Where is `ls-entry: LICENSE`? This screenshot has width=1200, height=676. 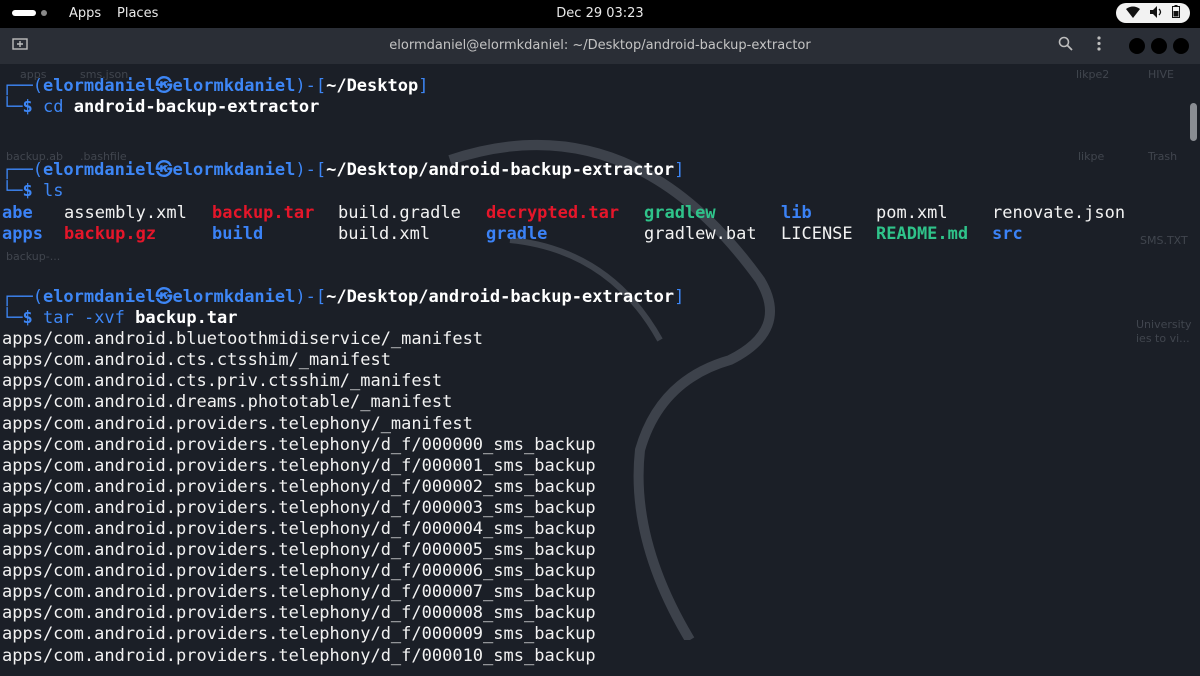 ls-entry: LICENSE is located at coordinates (817, 233).